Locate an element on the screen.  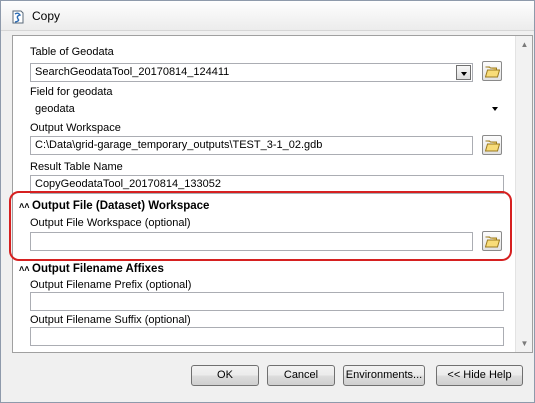
output-filename-suffix-input is located at coordinates (267, 336).